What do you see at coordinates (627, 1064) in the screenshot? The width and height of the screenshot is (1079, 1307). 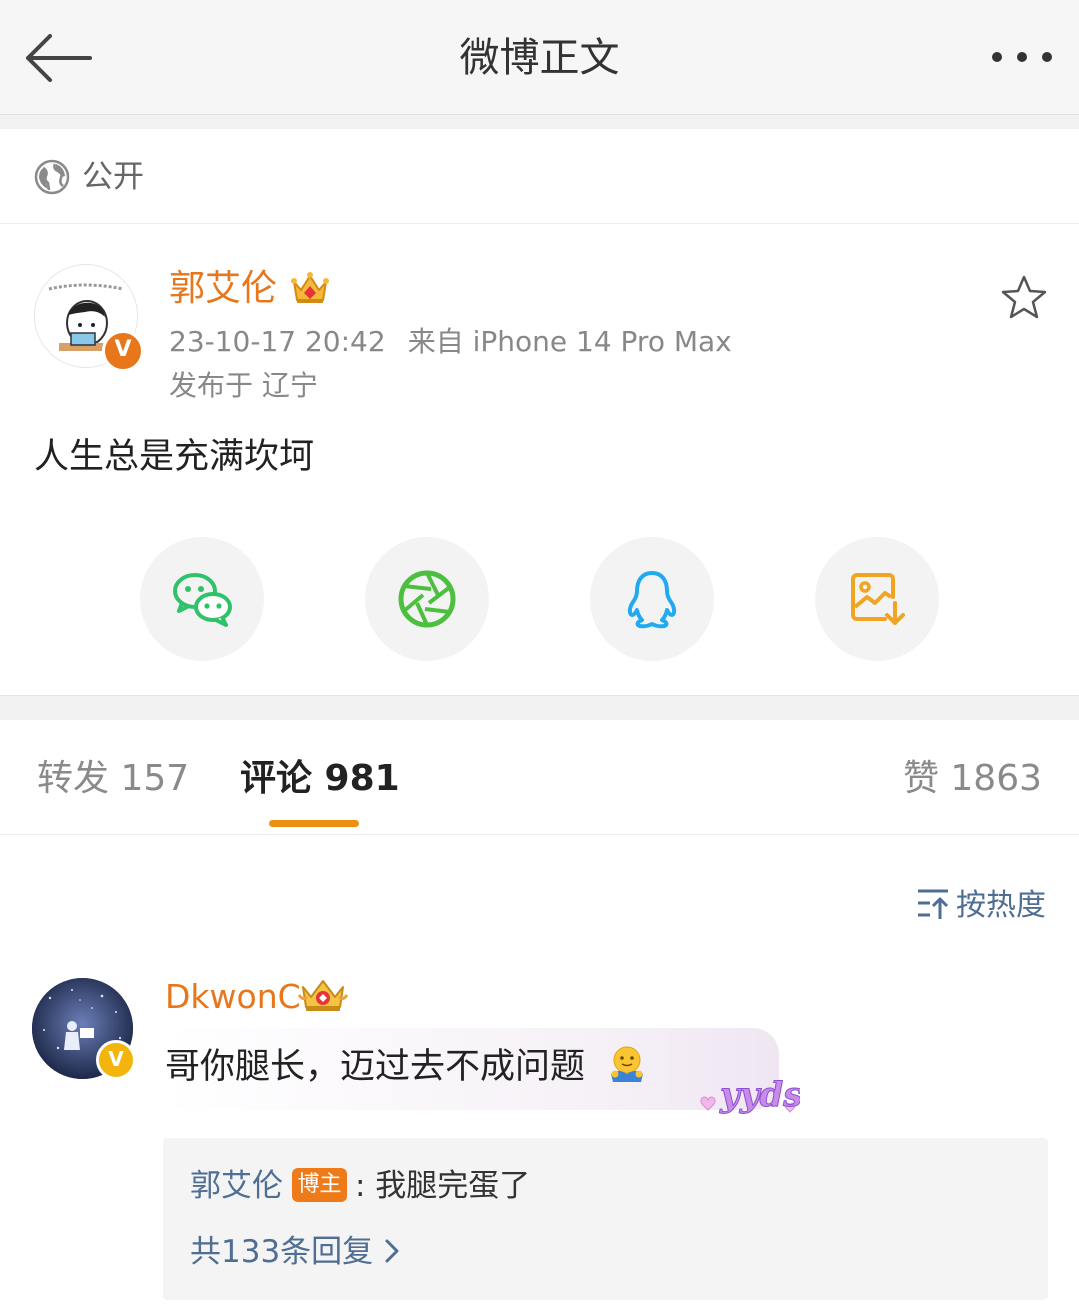 I see `hug-emoji-icon` at bounding box center [627, 1064].